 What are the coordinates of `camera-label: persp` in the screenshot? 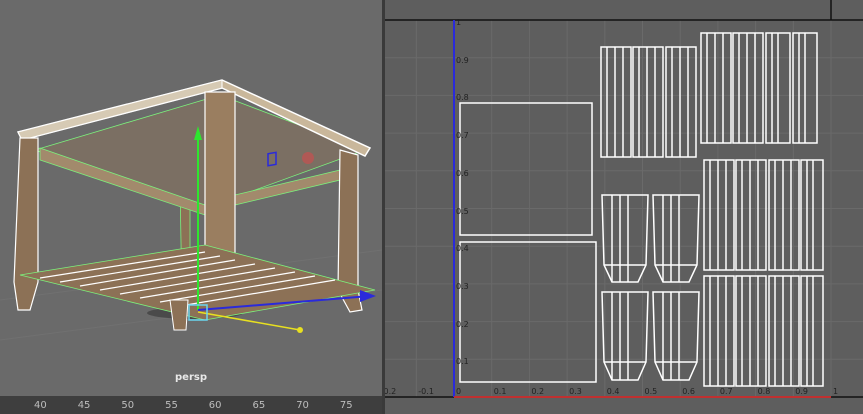 It's located at (191, 377).